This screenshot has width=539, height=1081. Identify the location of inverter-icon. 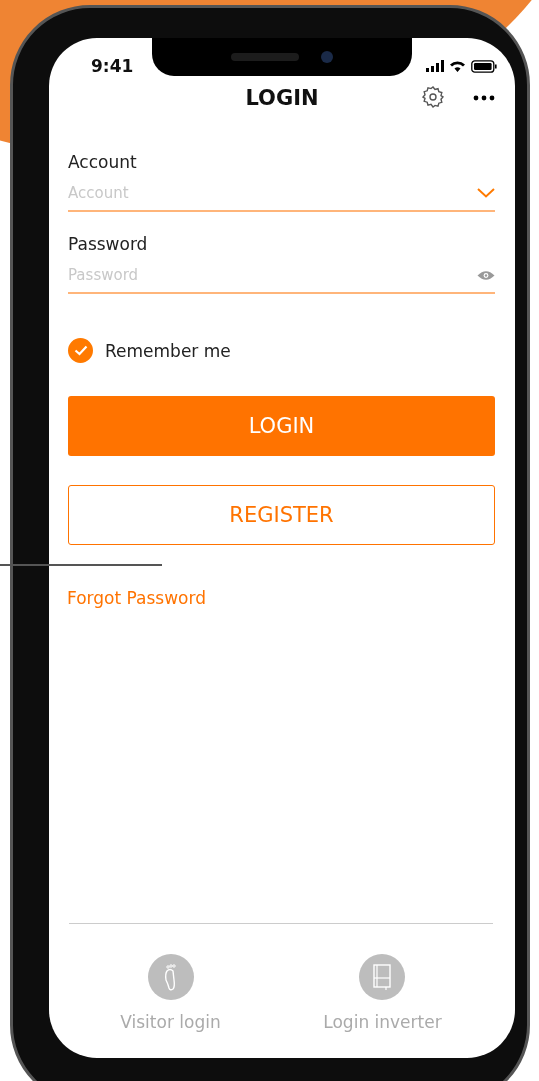
(382, 977).